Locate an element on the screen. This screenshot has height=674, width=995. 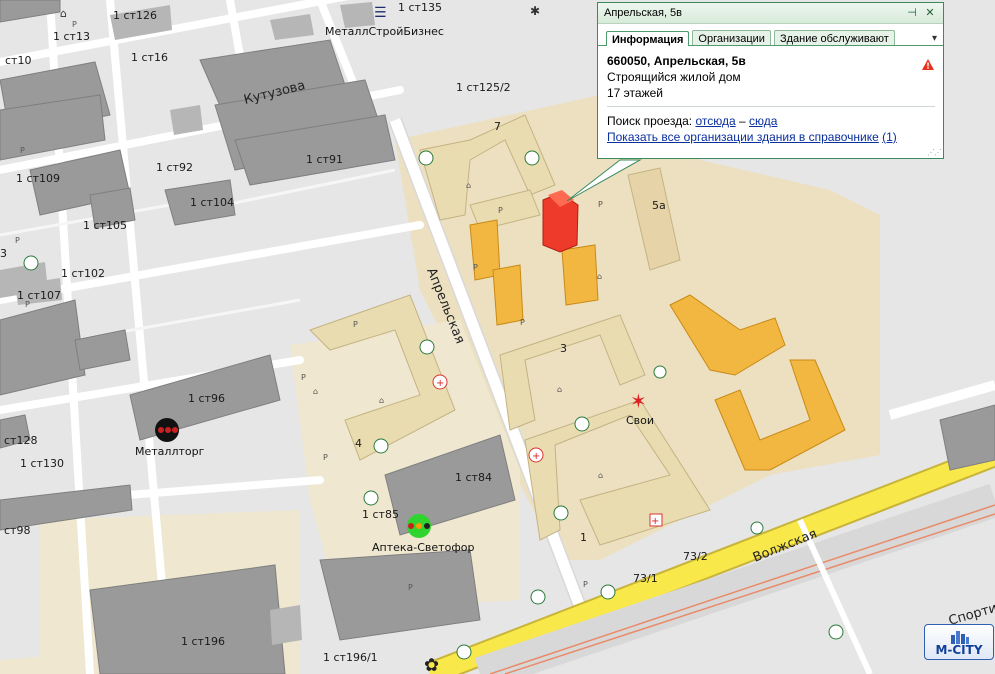
building-description: Строящийся жилой дом is located at coordinates (674, 77).